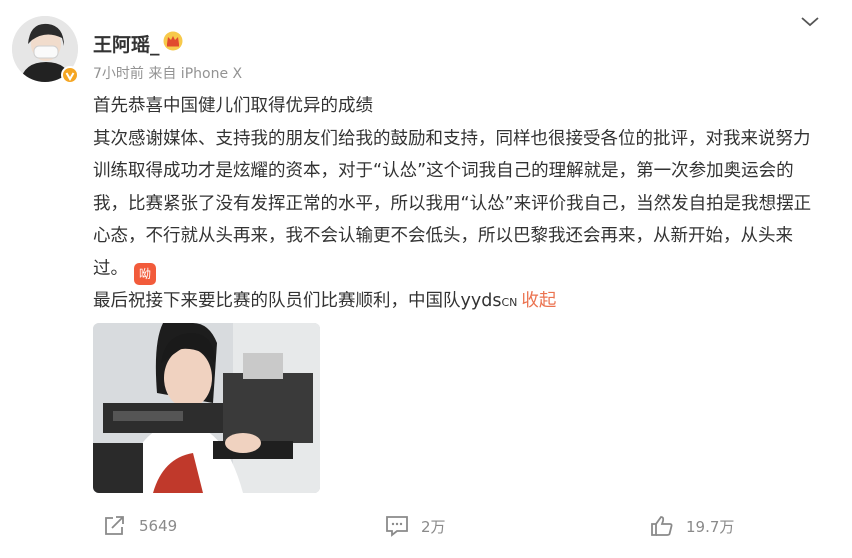  I want to click on post-line-3-text: 最后祝接下来要比赛的队员们比赛顺利，中国队yyds, so click(297, 301).